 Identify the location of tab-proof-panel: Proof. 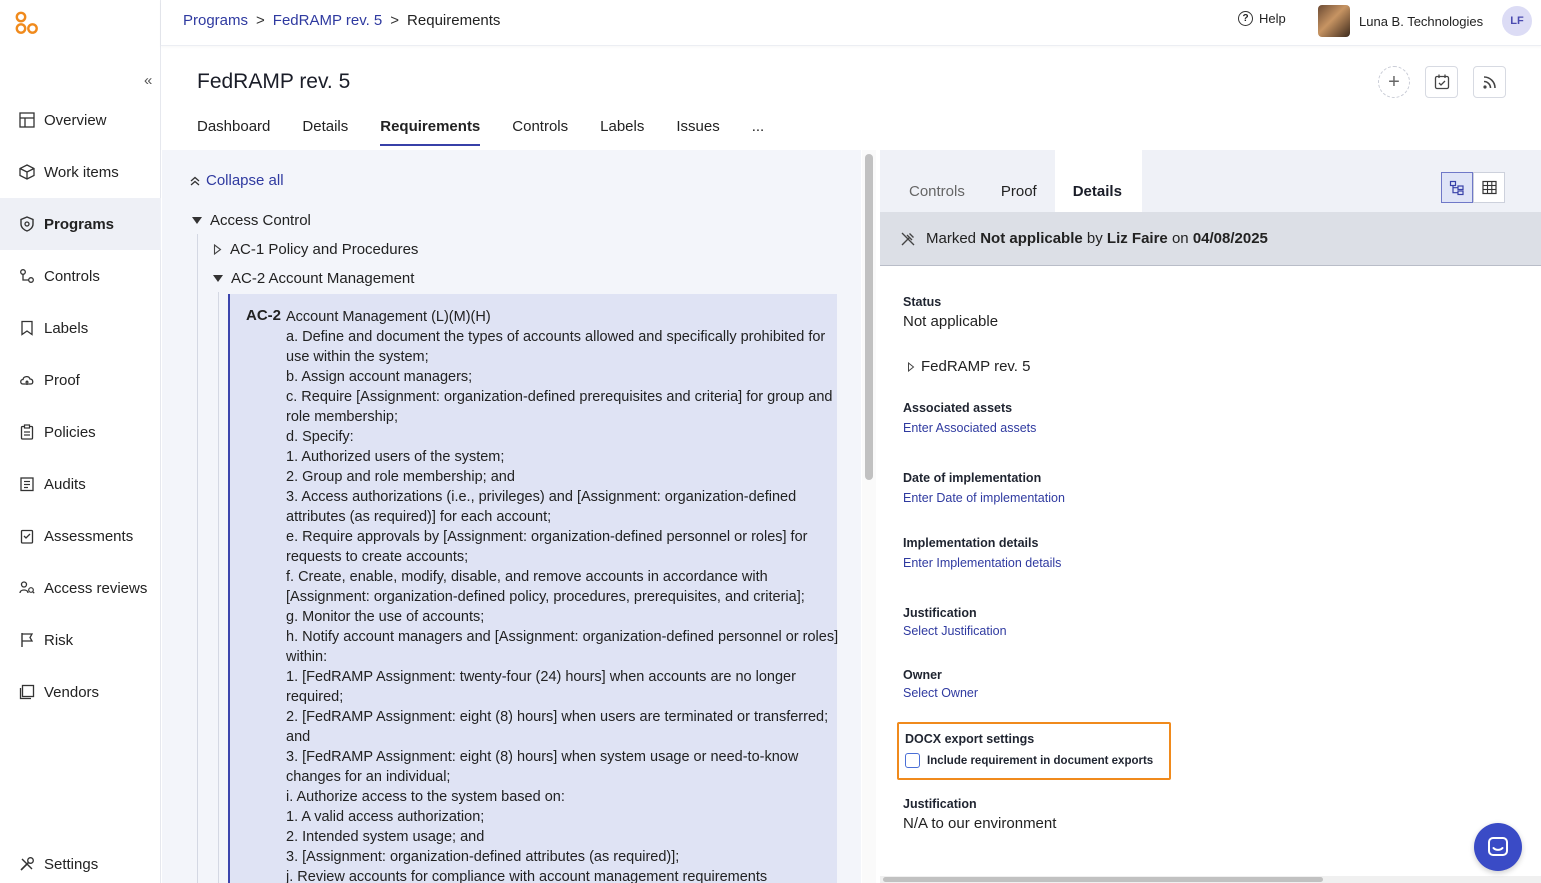
(1019, 181).